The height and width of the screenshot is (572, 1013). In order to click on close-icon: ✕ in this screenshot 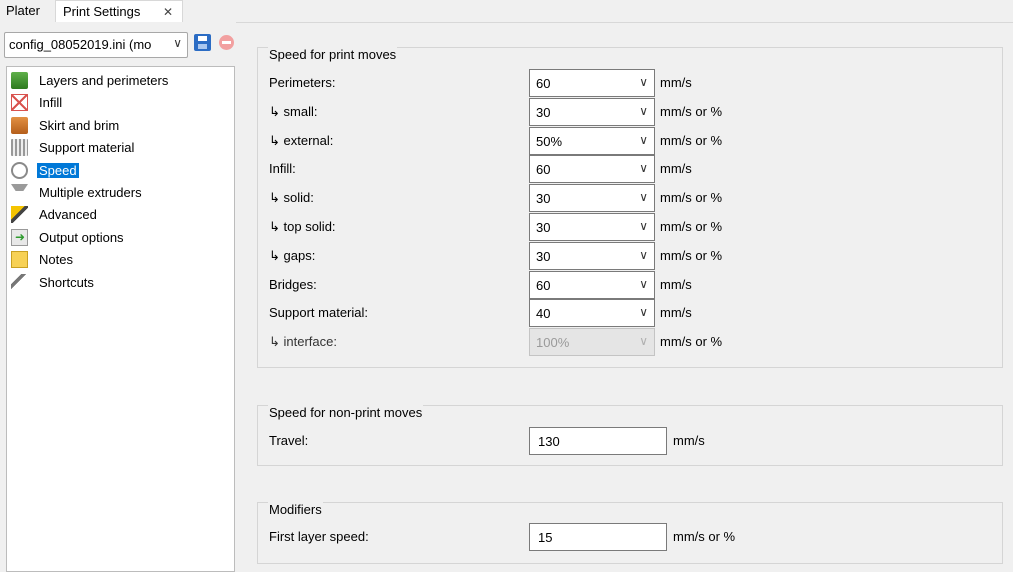, I will do `click(168, 12)`.